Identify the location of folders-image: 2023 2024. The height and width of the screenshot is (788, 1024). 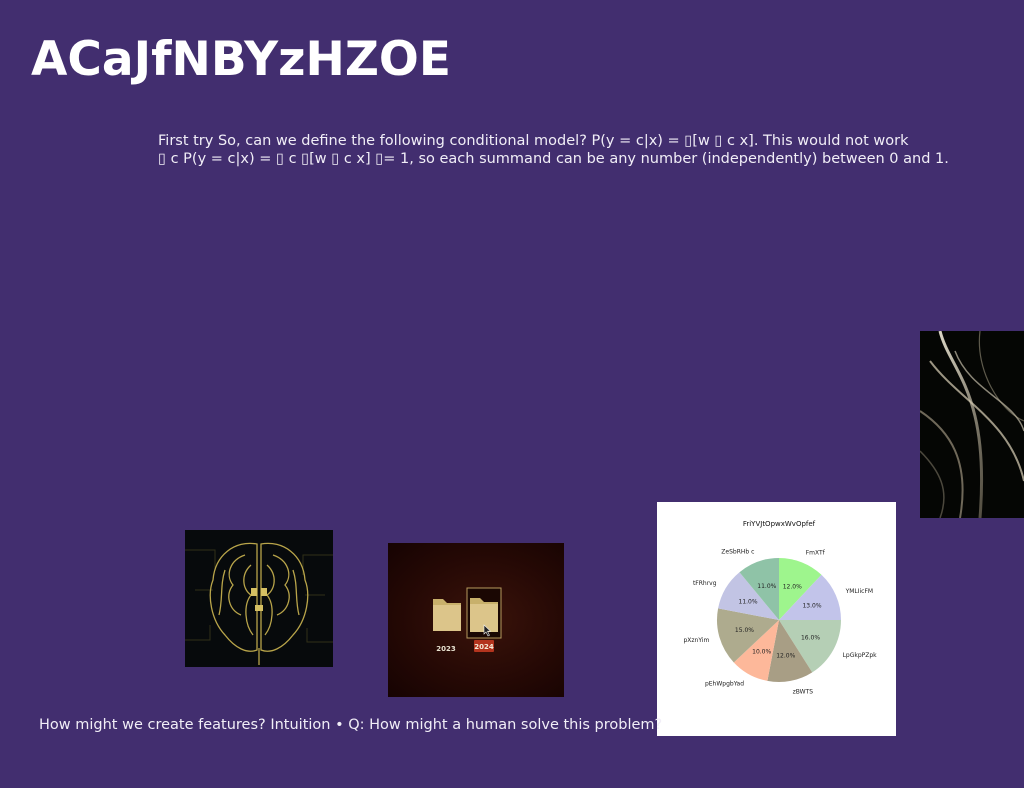
(476, 620).